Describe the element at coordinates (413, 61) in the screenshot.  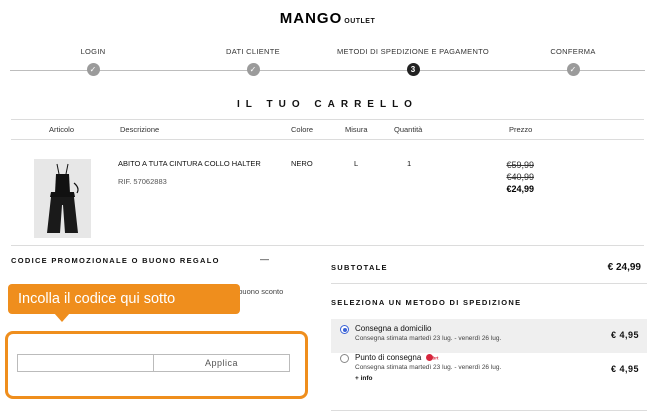
I see `step-shipping-payment: METODI DI SPEDIZIONE E PAGAMENTO 3` at that location.